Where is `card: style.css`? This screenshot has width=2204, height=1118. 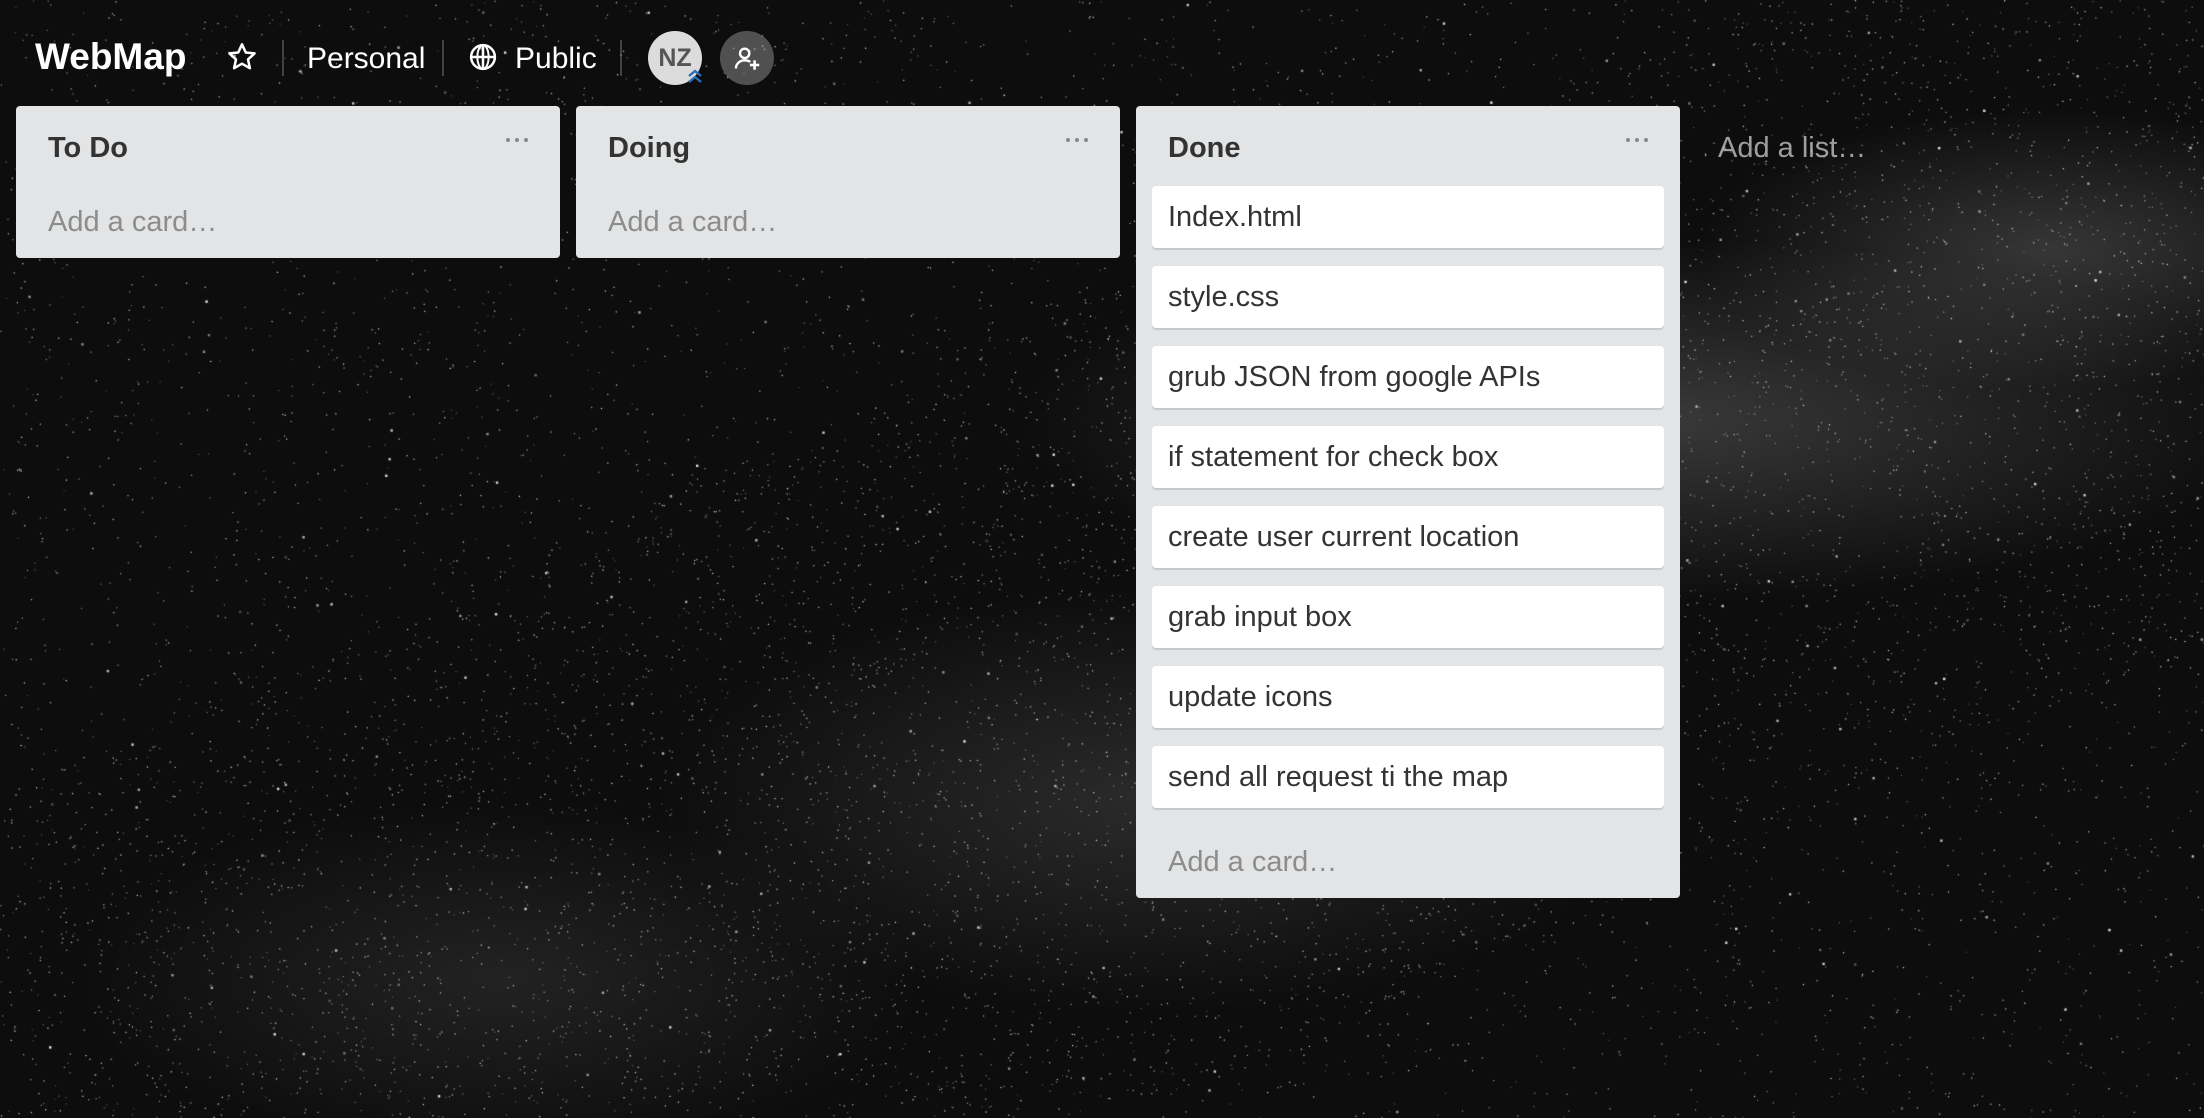 card: style.css is located at coordinates (1408, 297).